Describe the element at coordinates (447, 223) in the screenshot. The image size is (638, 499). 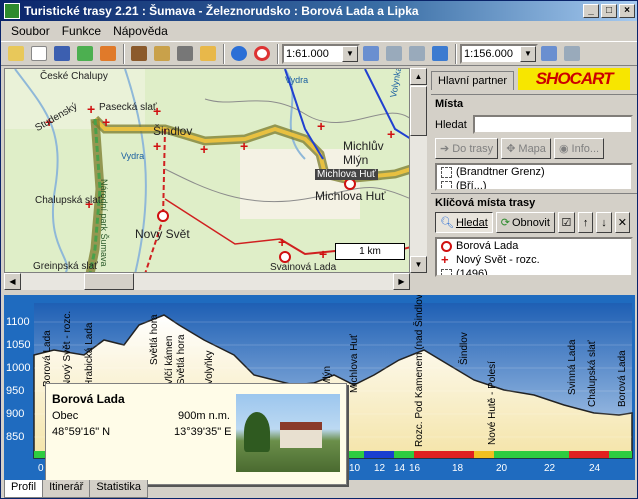
I see `search-icon: 🔍︎` at that location.